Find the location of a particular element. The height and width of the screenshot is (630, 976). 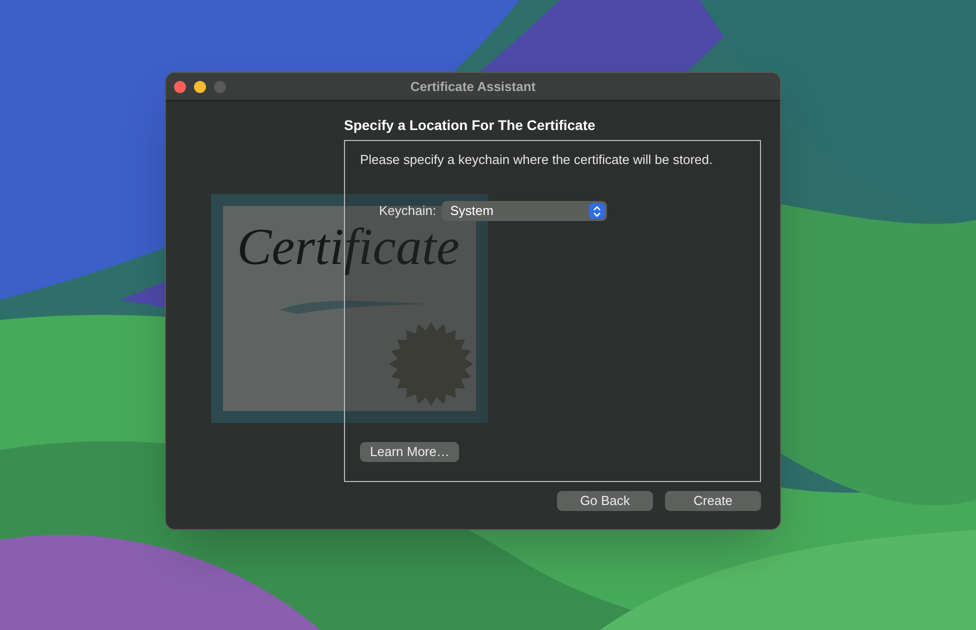

close-button is located at coordinates (180, 87).